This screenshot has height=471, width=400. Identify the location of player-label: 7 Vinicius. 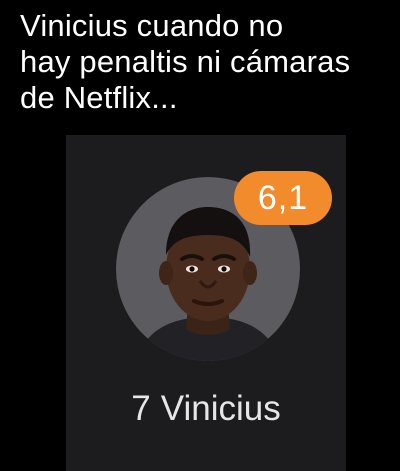
(206, 409).